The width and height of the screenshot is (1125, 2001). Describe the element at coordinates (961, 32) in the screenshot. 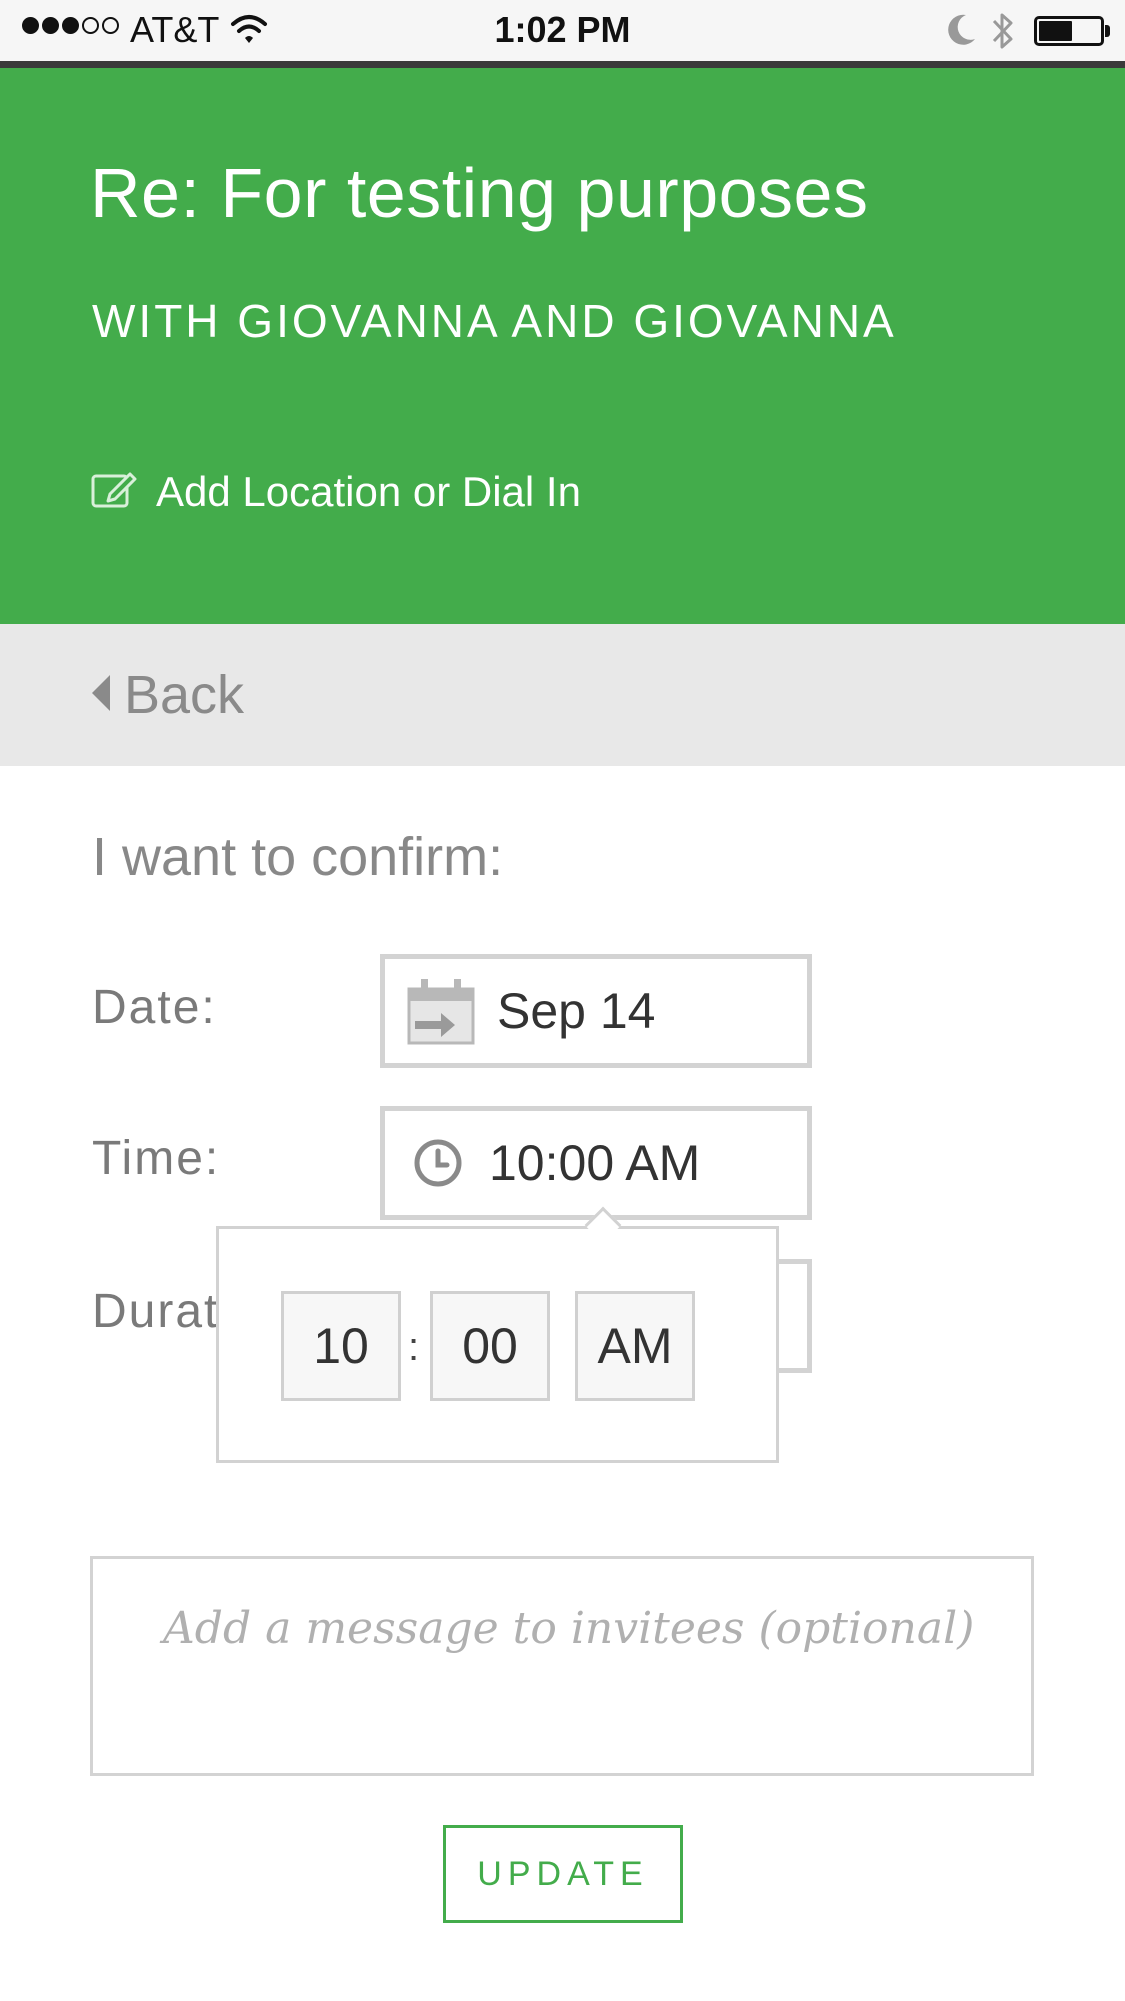

I see `do-not-disturb-icon` at that location.